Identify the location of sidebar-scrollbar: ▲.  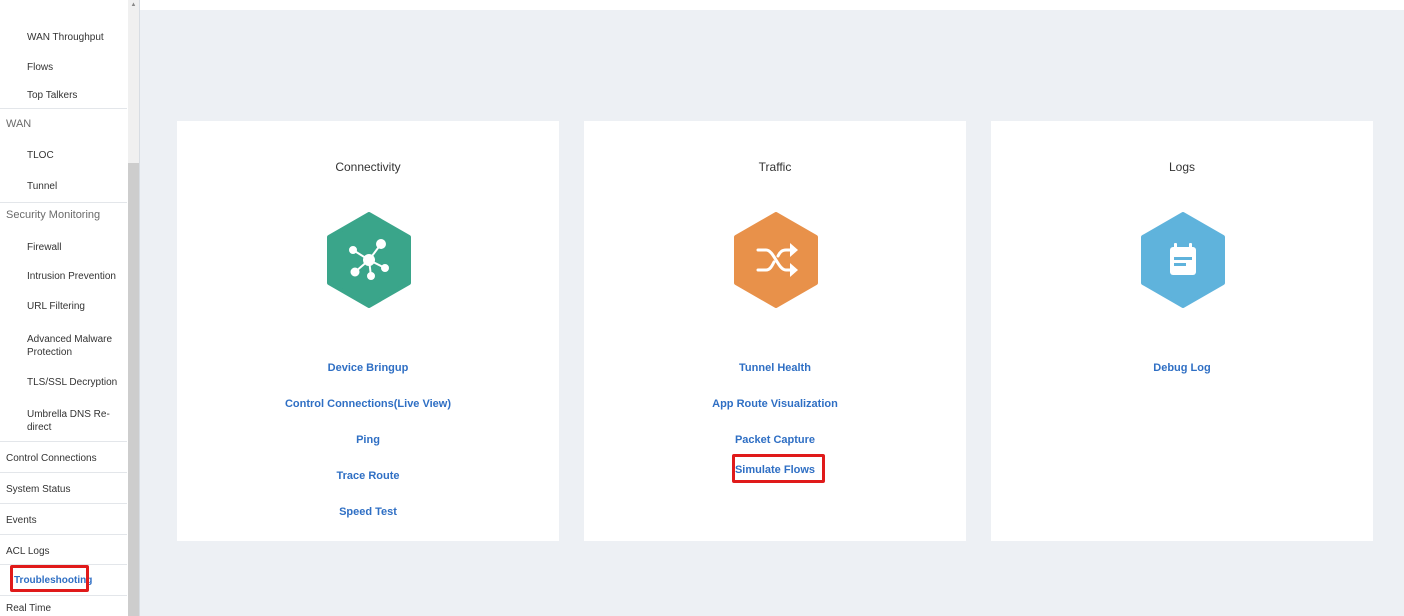
(133, 308).